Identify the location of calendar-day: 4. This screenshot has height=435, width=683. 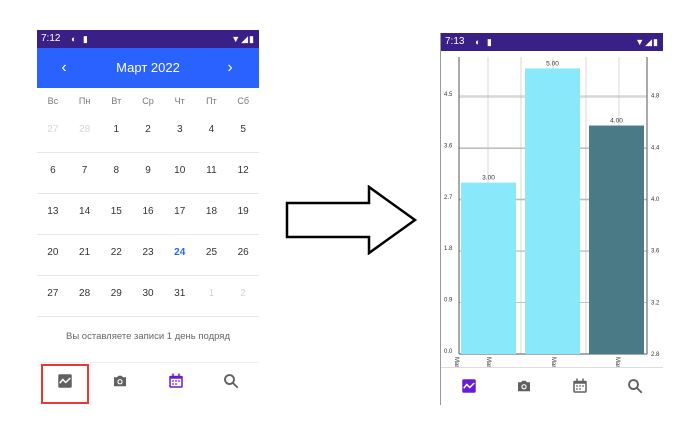
(212, 132).